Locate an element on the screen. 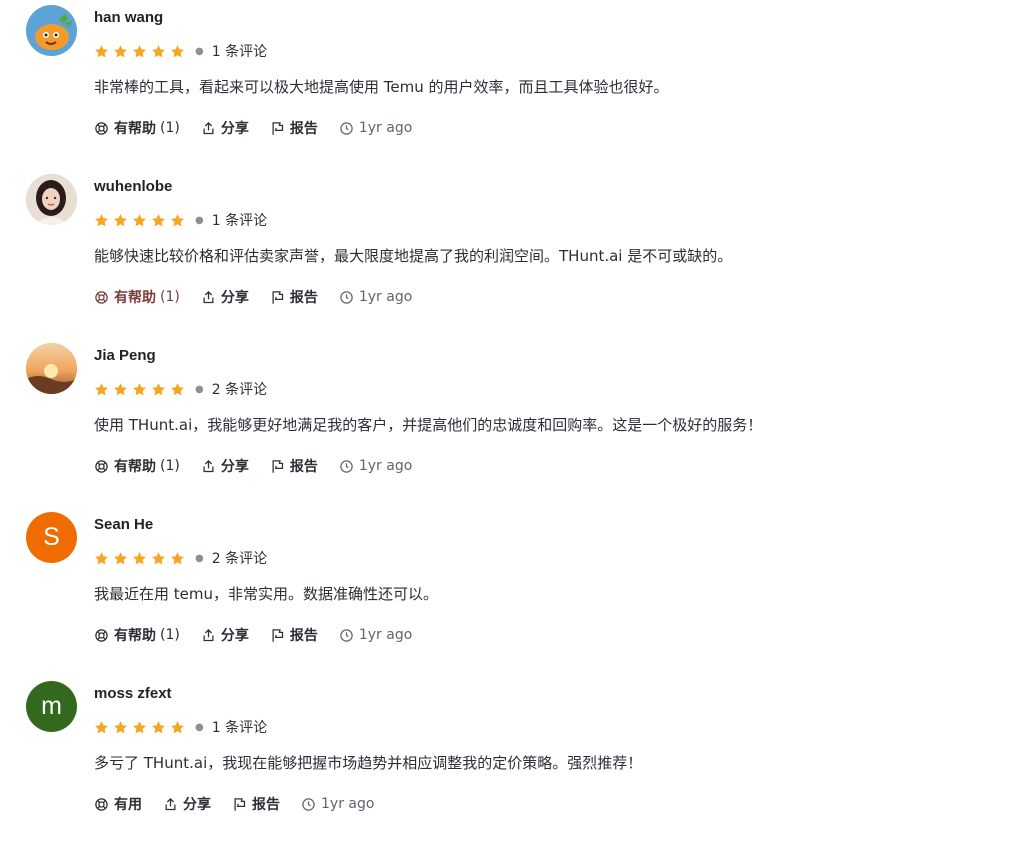  helpful-button: 有用 is located at coordinates (118, 804).